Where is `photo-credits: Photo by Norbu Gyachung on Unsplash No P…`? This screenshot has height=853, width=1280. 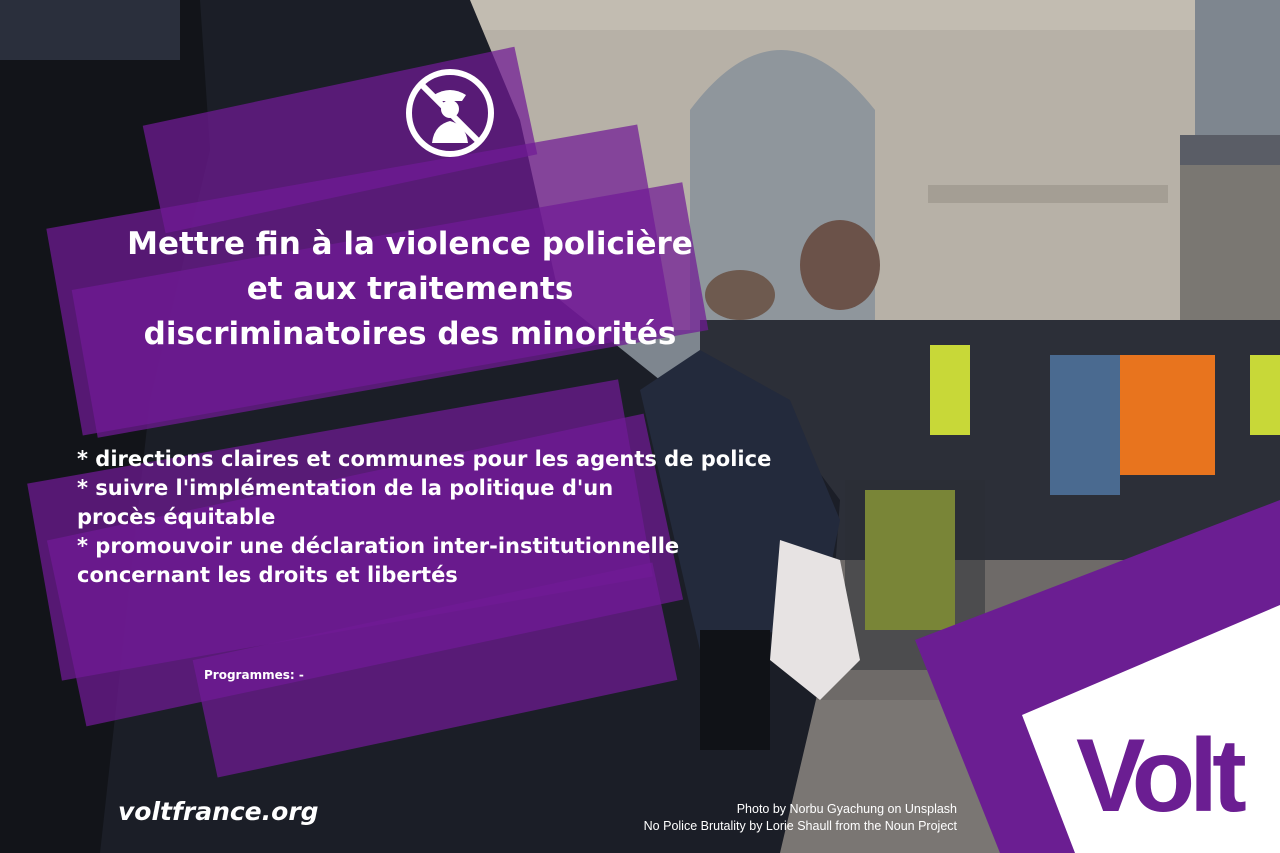 photo-credits: Photo by Norbu Gyachung on Unsplash No P… is located at coordinates (800, 818).